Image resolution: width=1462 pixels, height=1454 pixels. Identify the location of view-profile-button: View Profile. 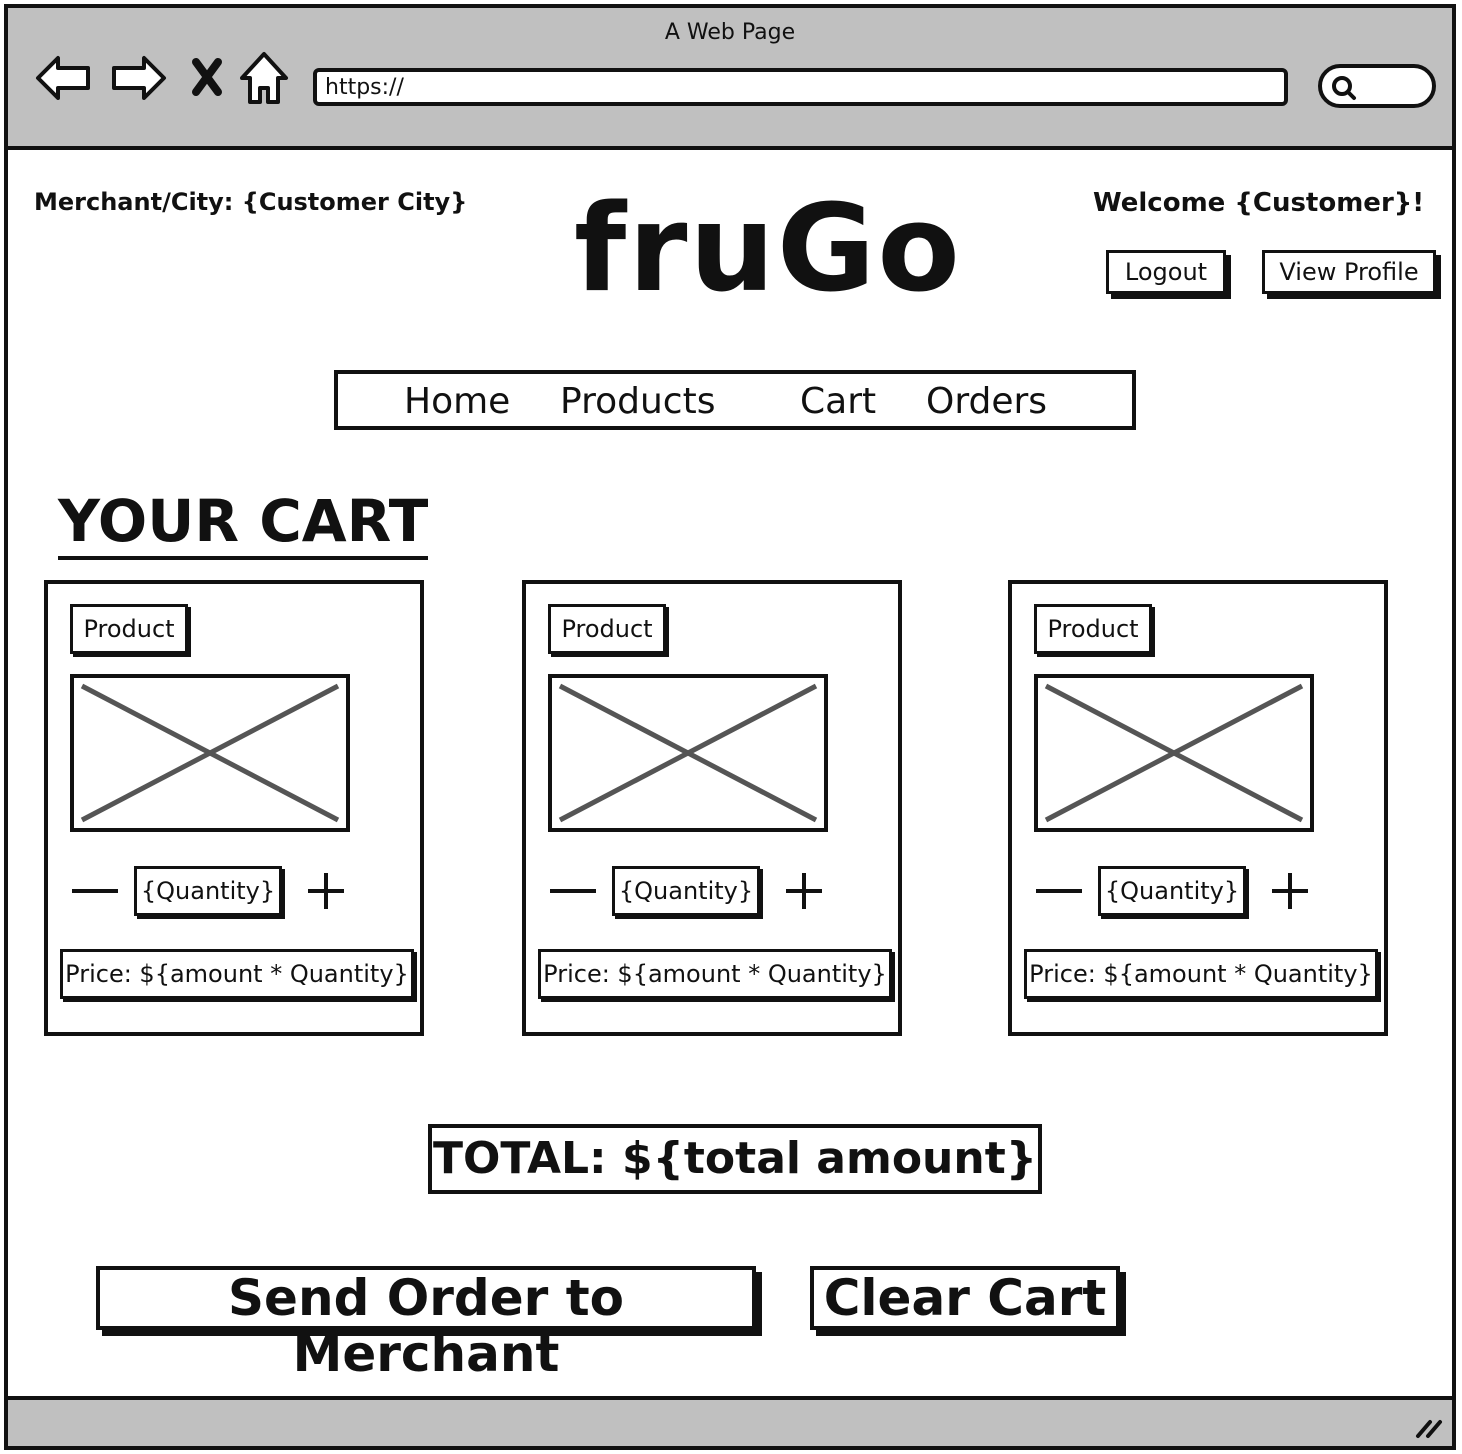
(1349, 272).